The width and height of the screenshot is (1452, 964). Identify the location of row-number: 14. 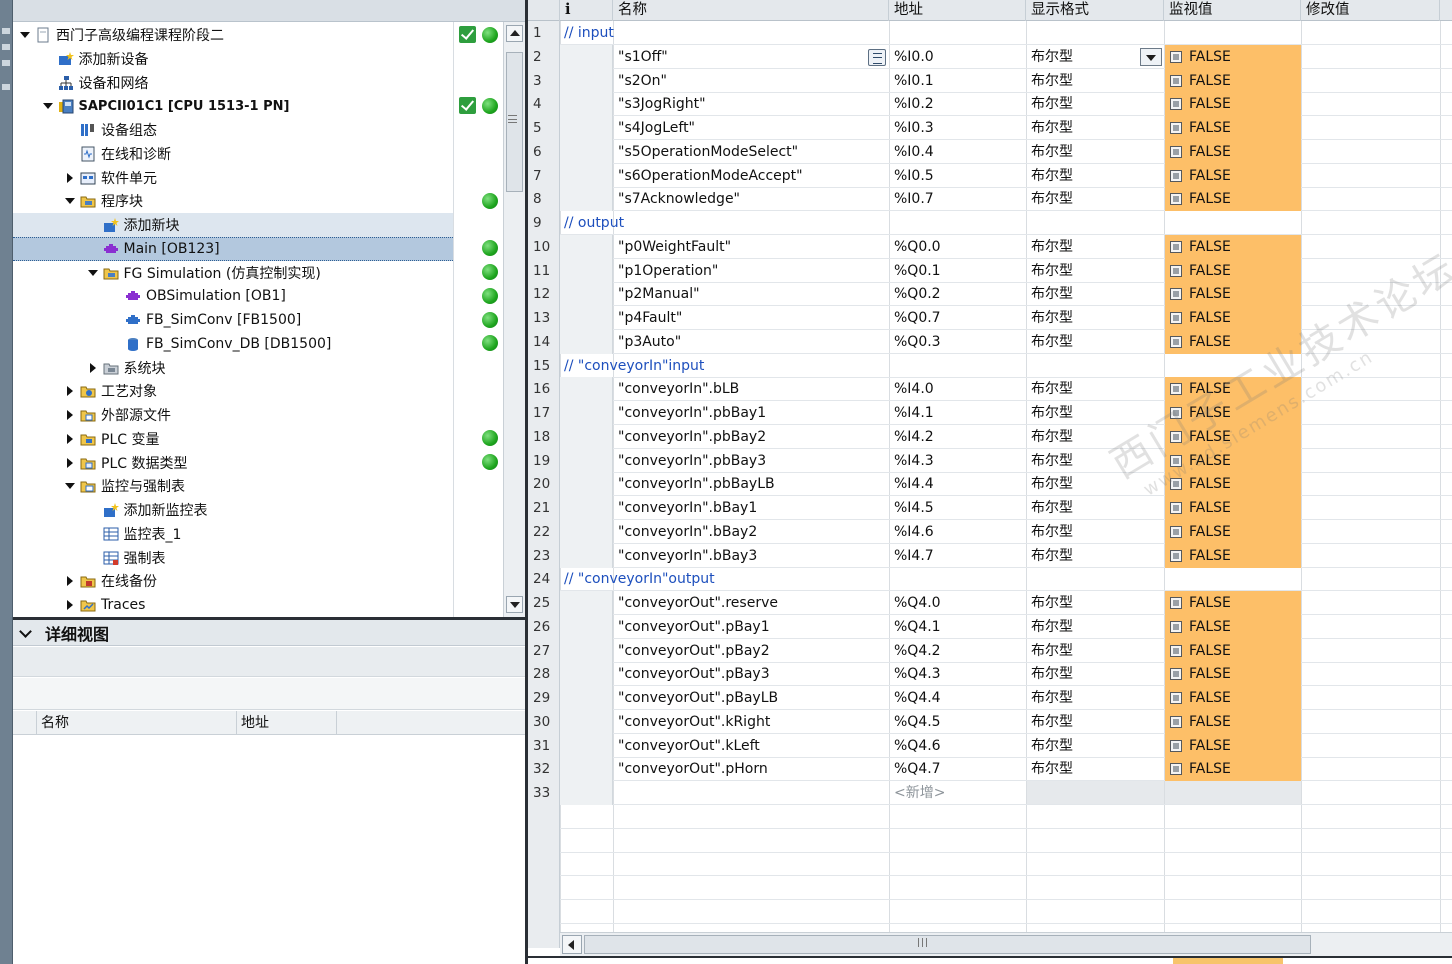
(544, 341).